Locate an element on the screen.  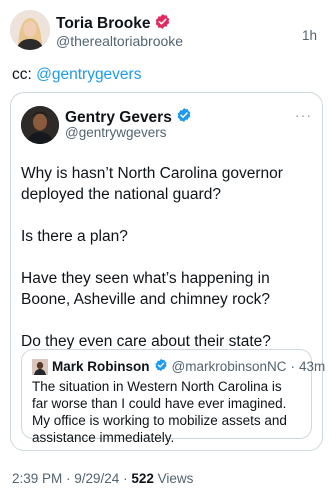
nested-quote-header: Mark Robinson @markrobinsonNC · 43m is located at coordinates (178, 366).